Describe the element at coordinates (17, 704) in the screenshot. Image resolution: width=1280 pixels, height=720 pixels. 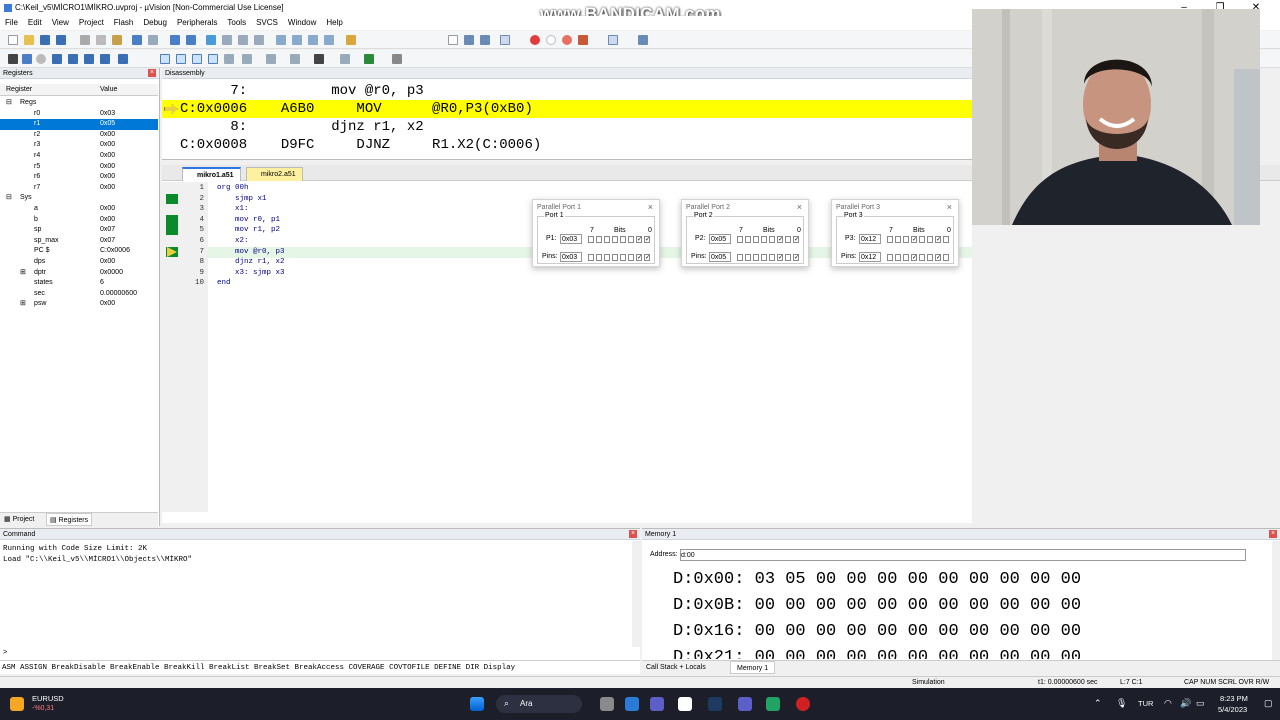
I see `stock-widget-icon` at that location.